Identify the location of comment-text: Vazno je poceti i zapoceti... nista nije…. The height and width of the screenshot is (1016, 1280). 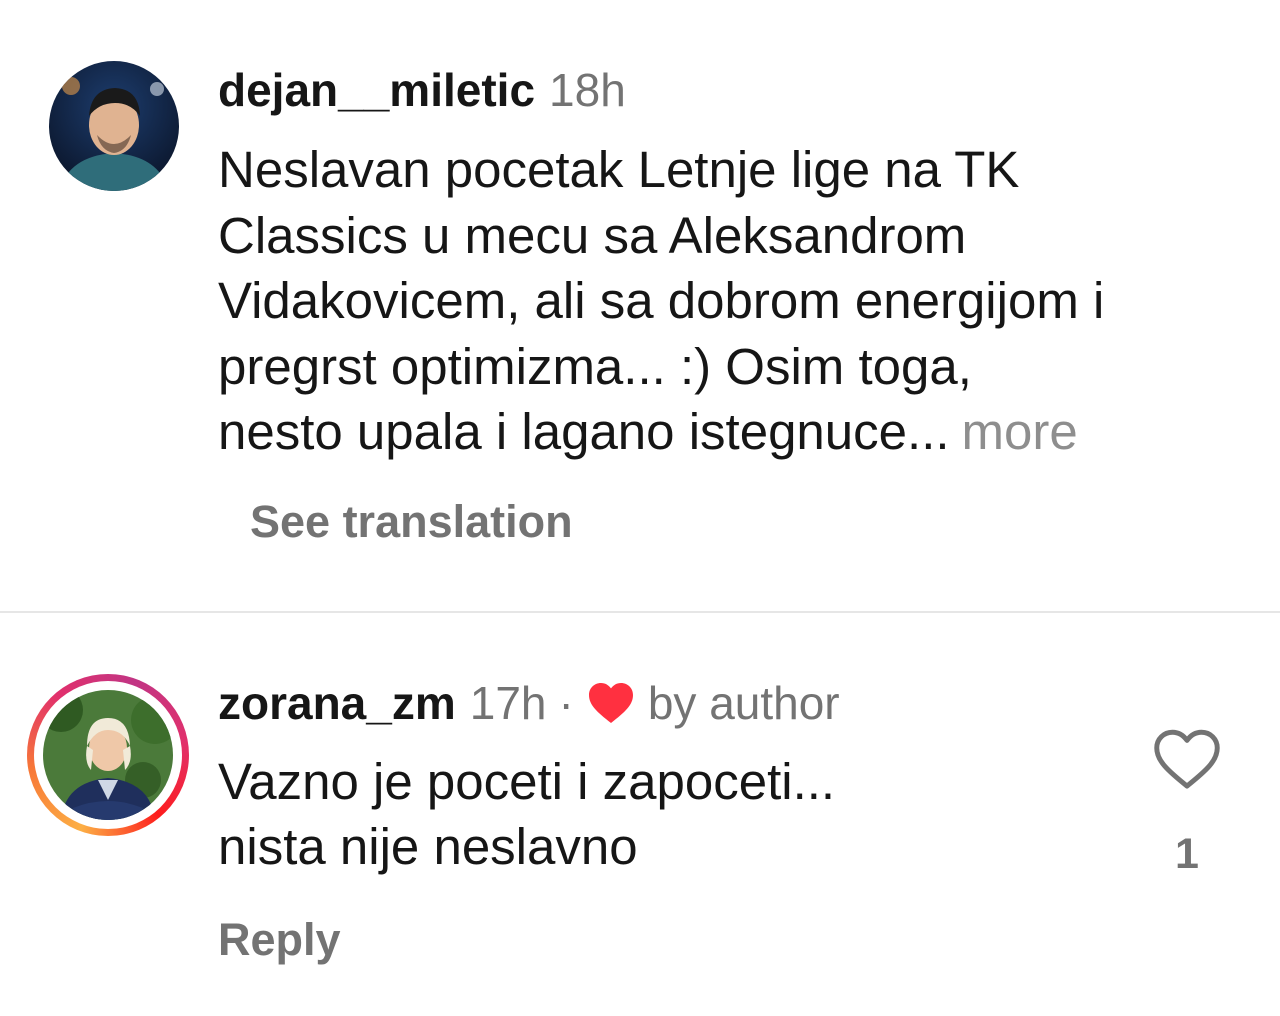
(526, 814).